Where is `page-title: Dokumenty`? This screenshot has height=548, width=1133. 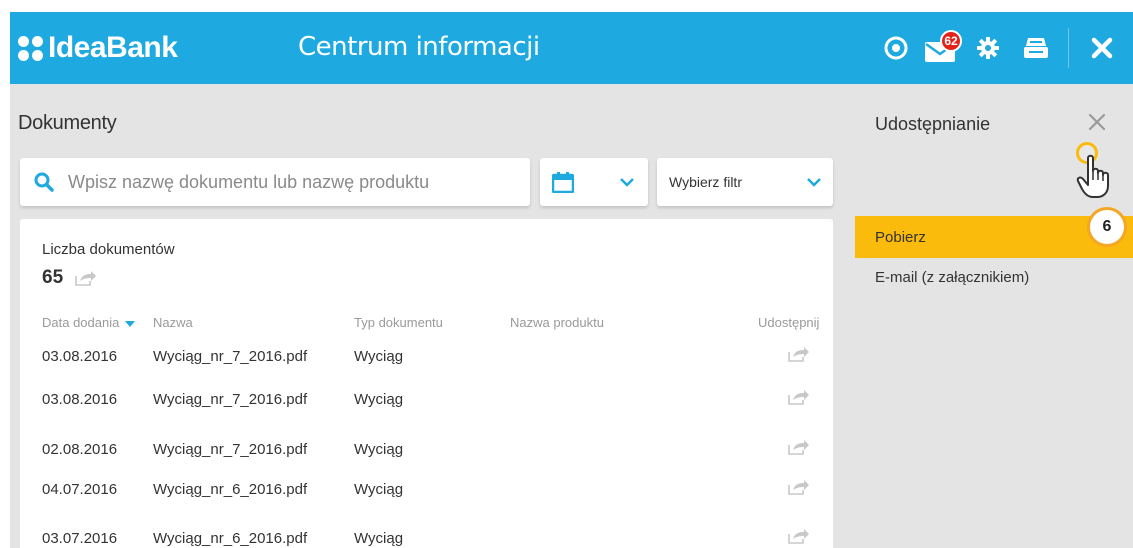 page-title: Dokumenty is located at coordinates (67, 123).